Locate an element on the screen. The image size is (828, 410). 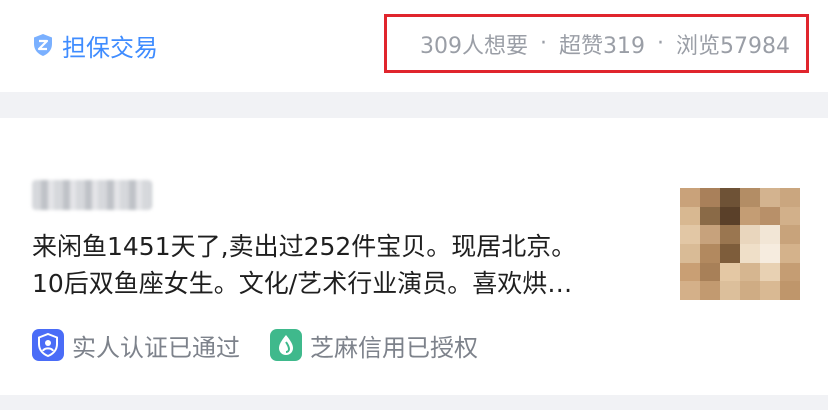
seller-badges: 实人认证已通过 芝麻信用已授权 is located at coordinates (255, 345).